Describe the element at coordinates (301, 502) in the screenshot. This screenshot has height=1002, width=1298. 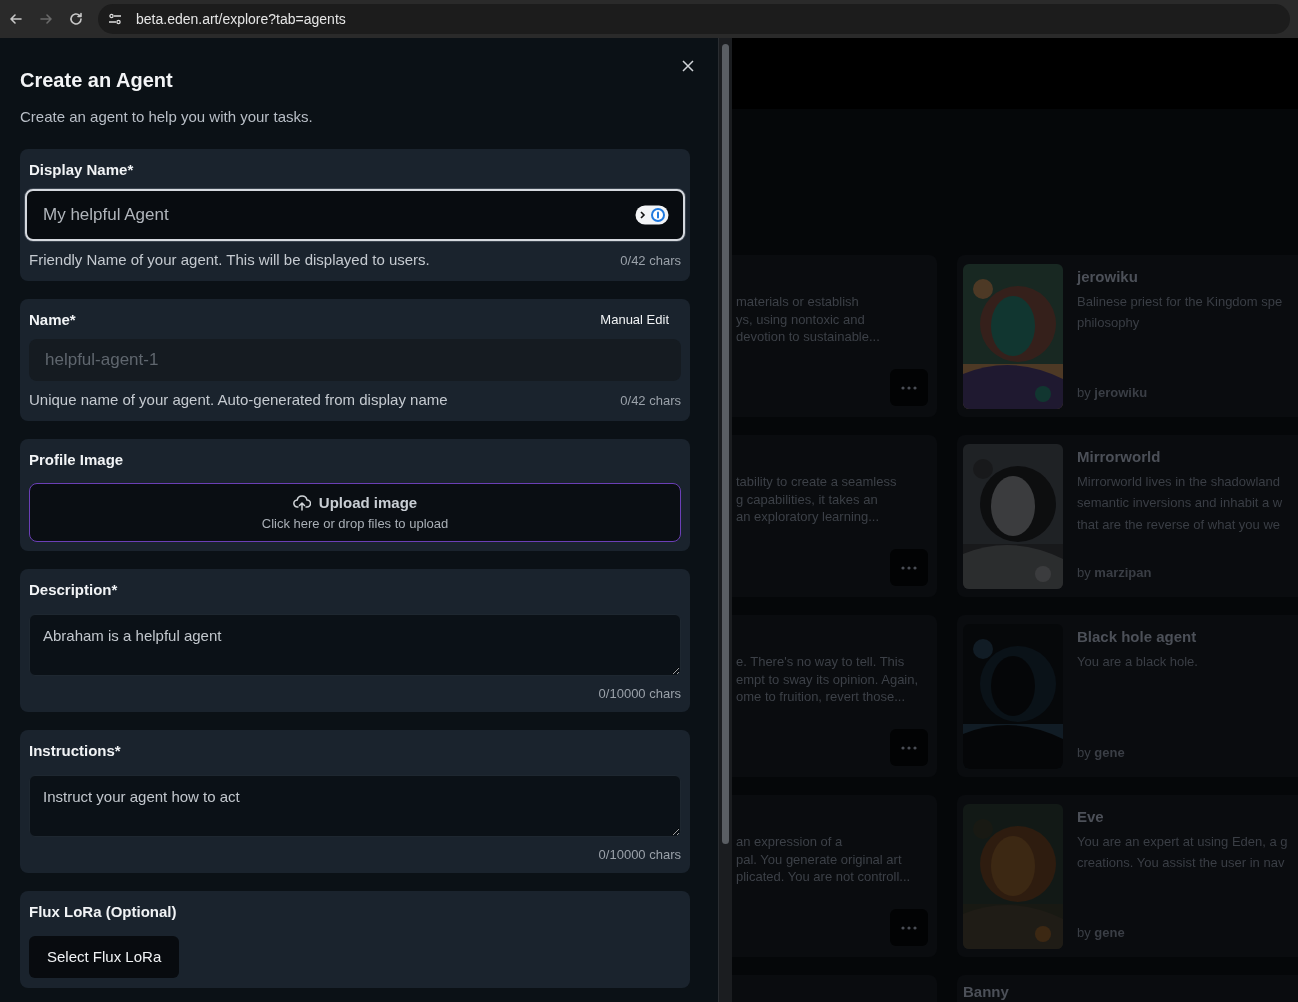
I see `upload-cloud-icon` at that location.